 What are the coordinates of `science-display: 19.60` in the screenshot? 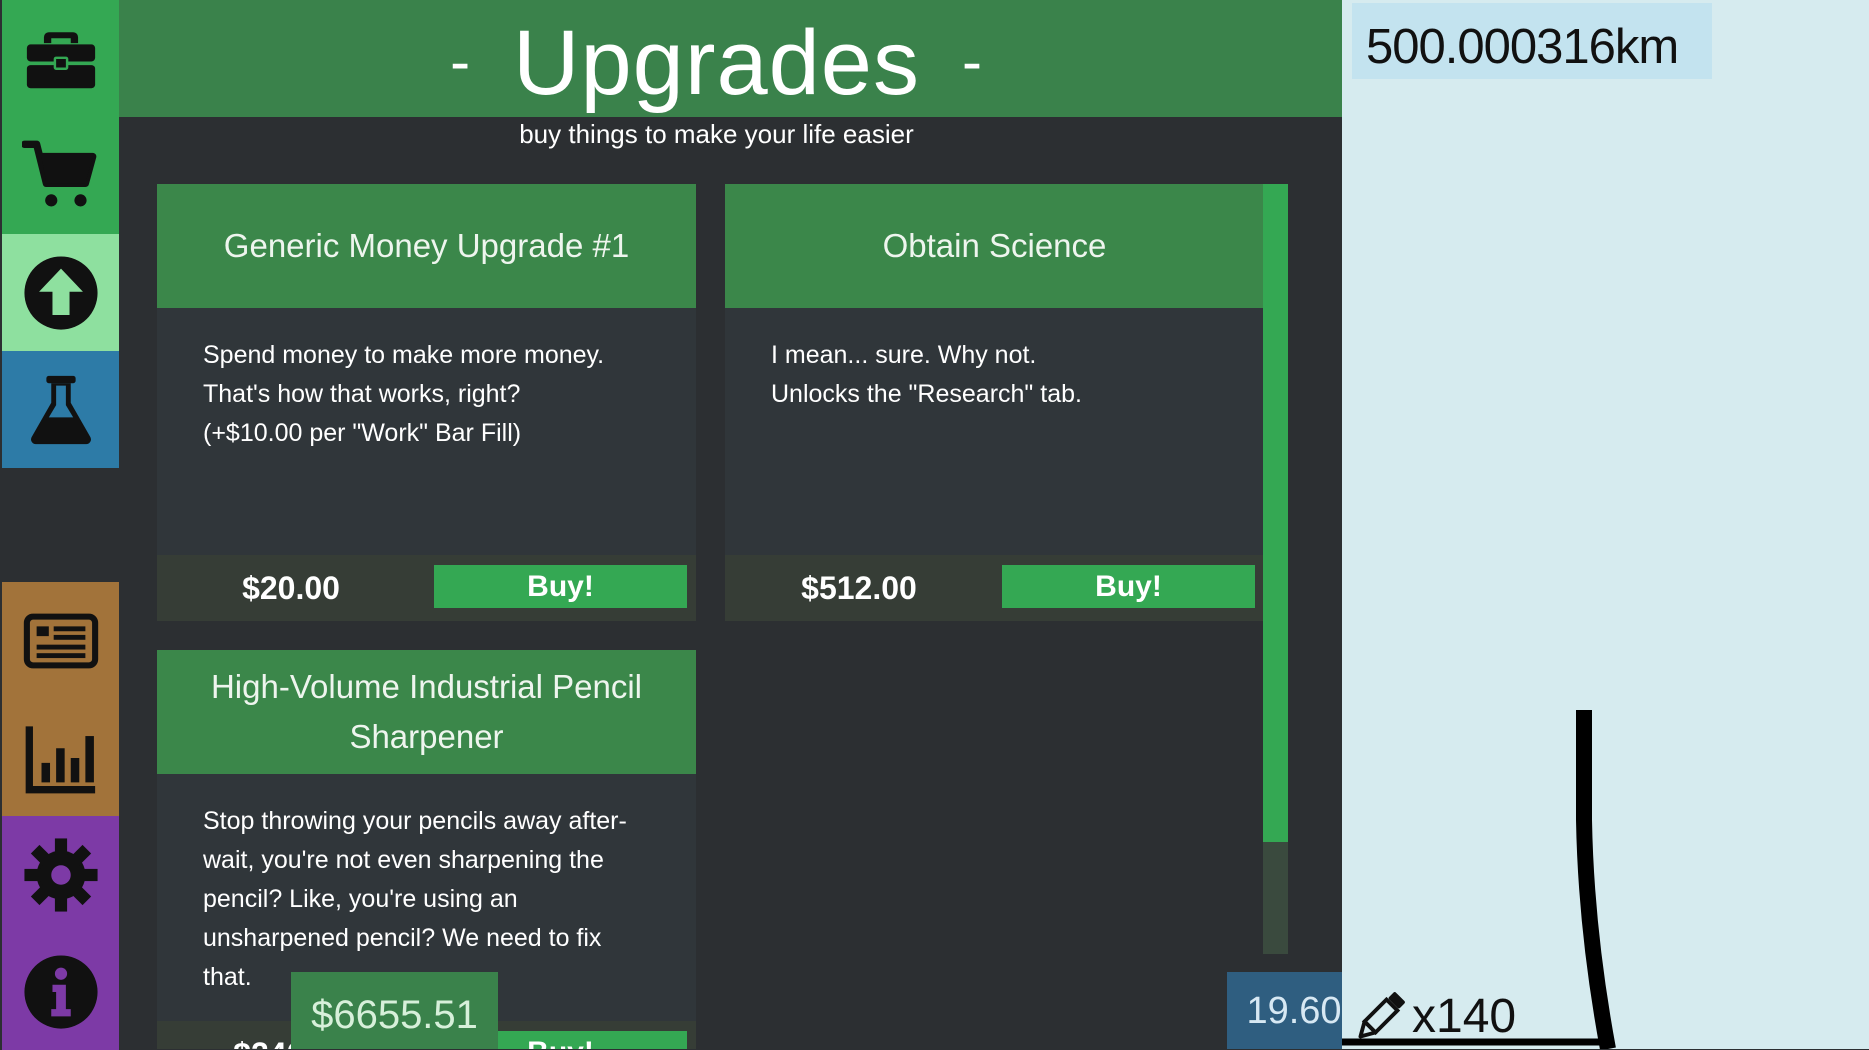 It's located at (1284, 1010).